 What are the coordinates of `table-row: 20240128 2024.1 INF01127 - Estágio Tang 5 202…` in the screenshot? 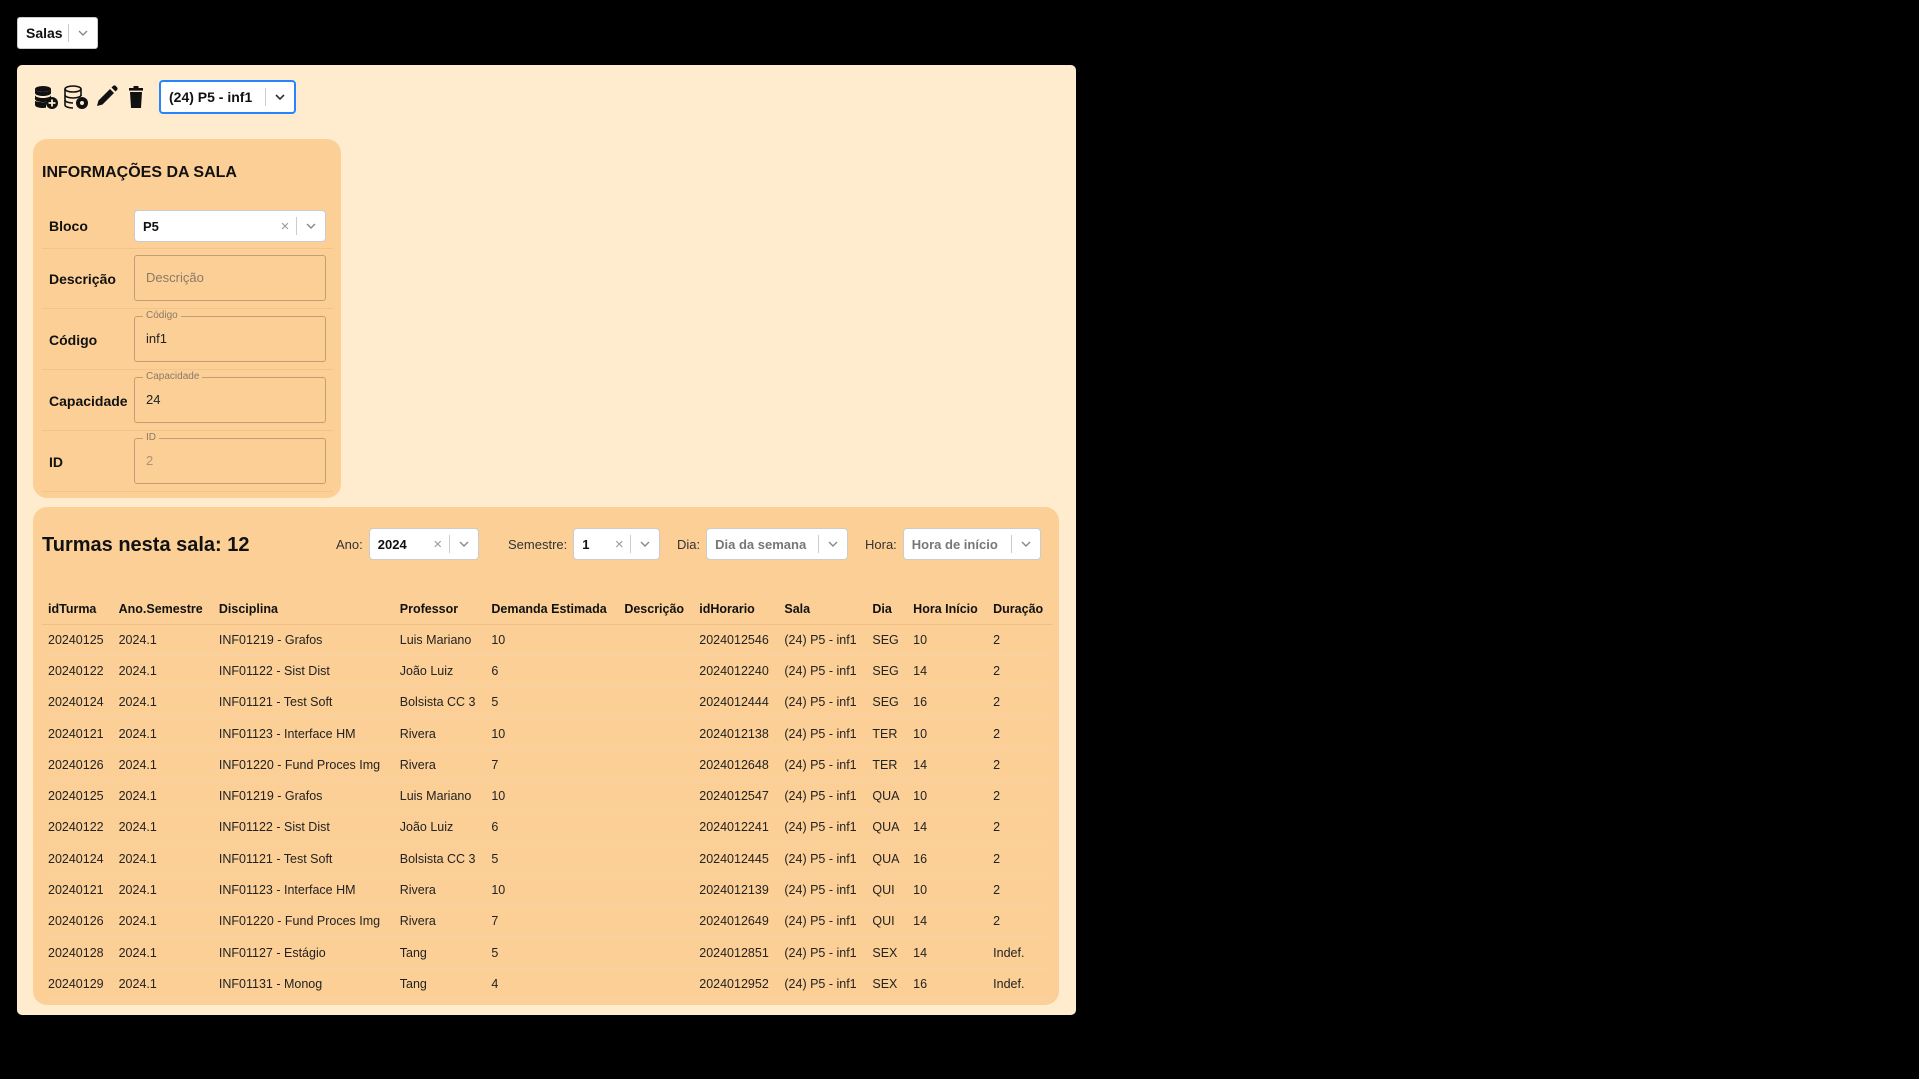 It's located at (547, 952).